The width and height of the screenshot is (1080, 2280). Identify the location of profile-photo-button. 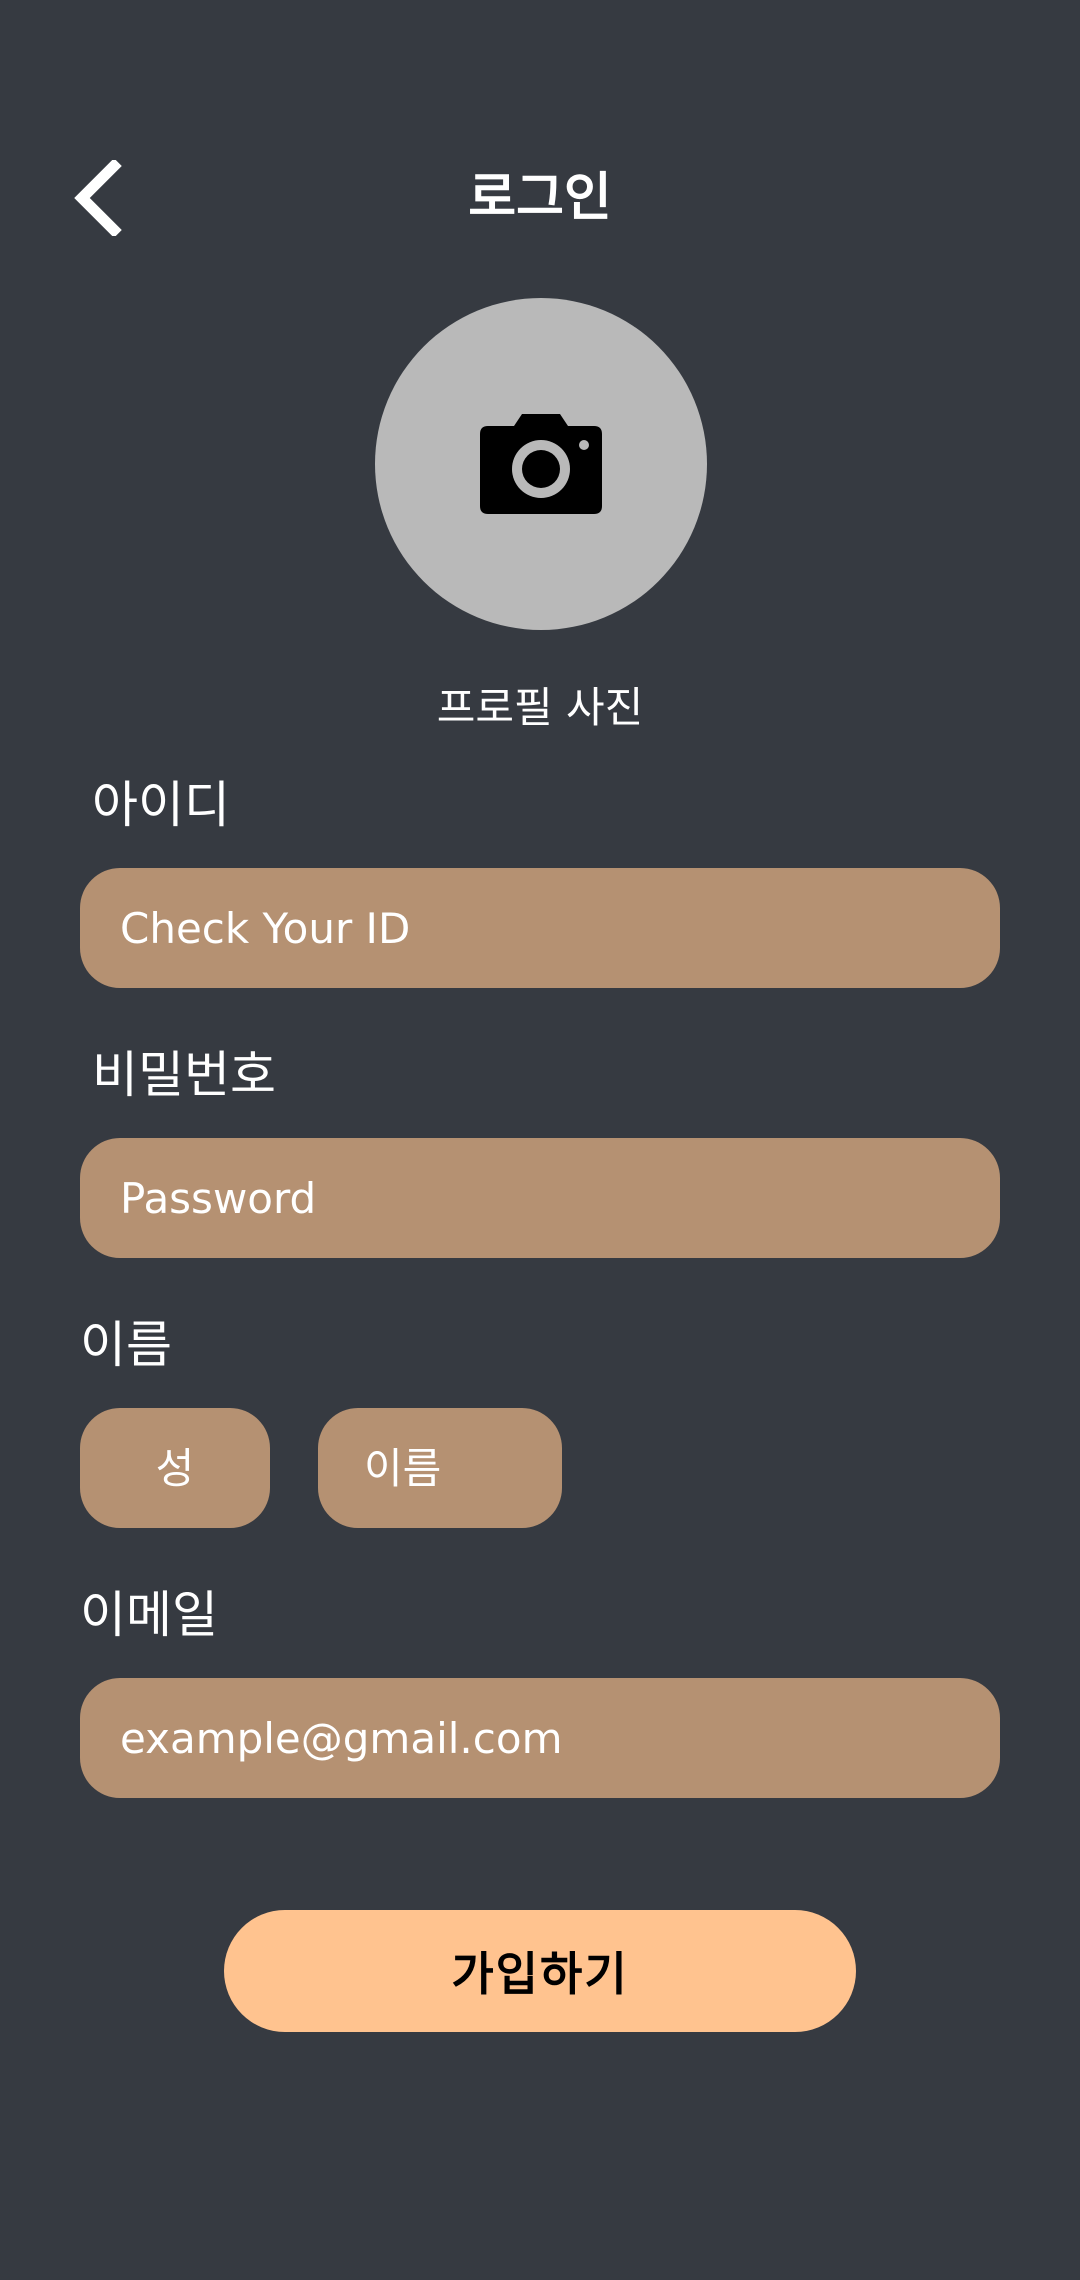
(541, 464).